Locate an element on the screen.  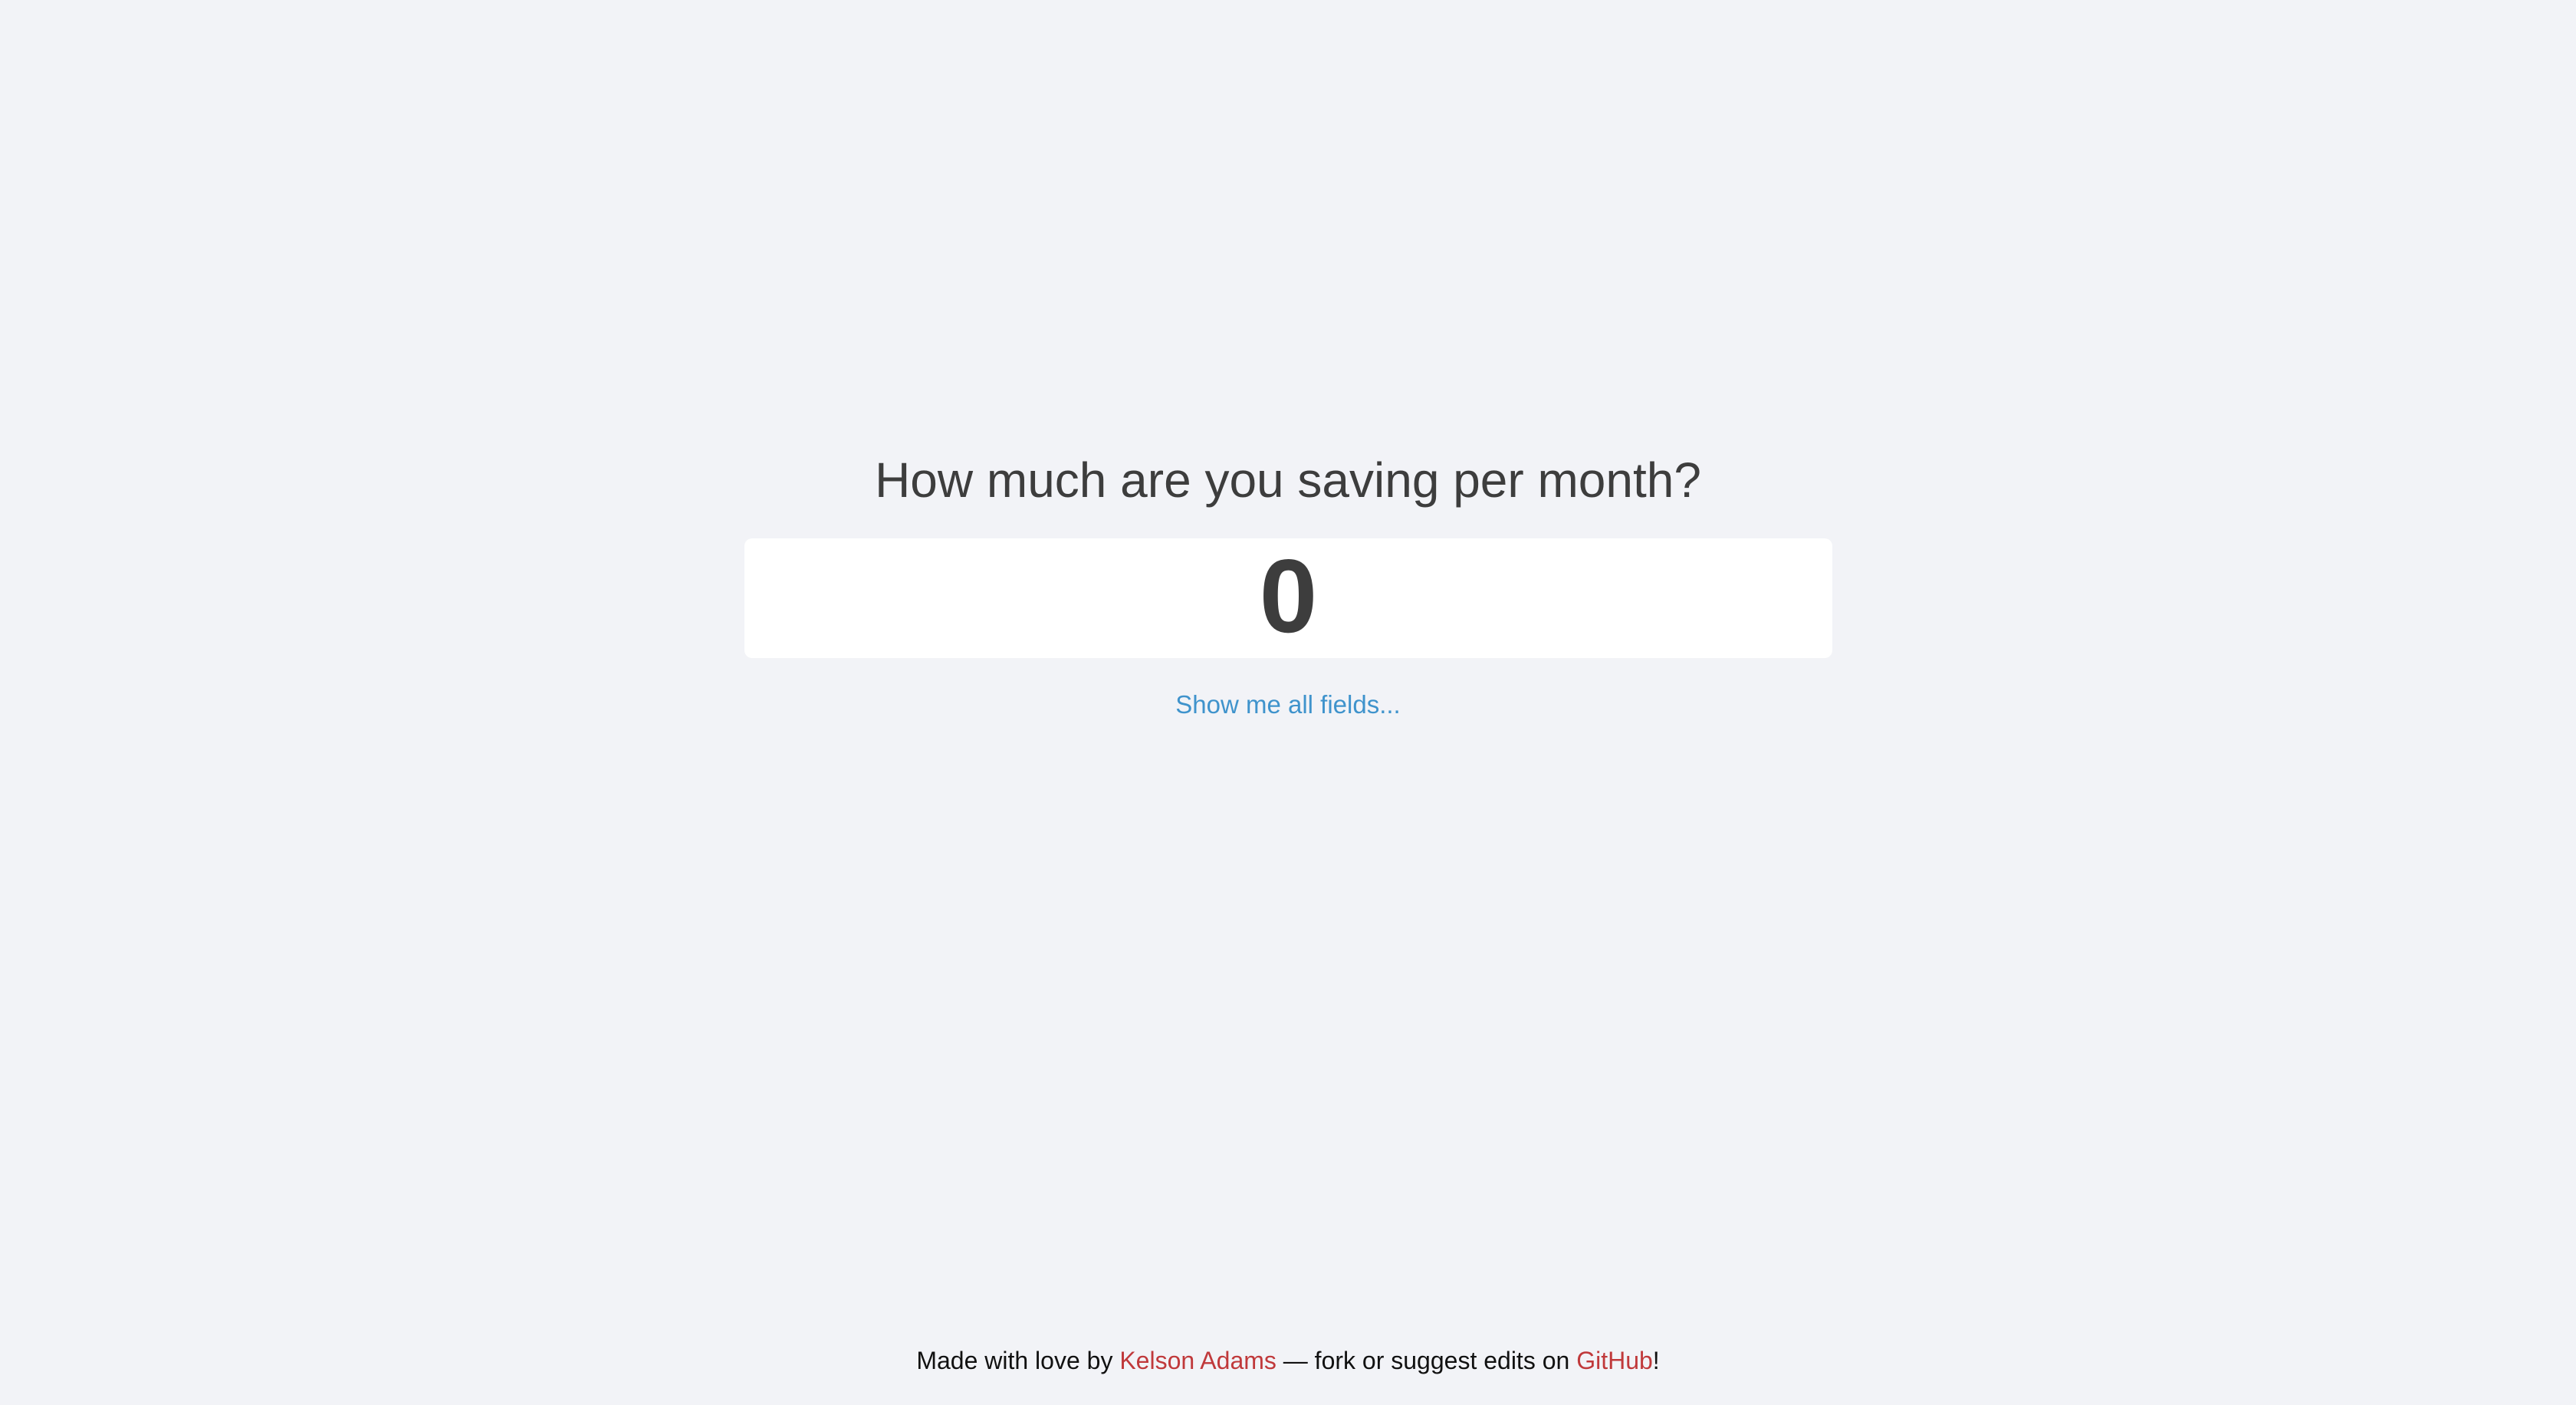
github-link: GitHub is located at coordinates (1615, 1361).